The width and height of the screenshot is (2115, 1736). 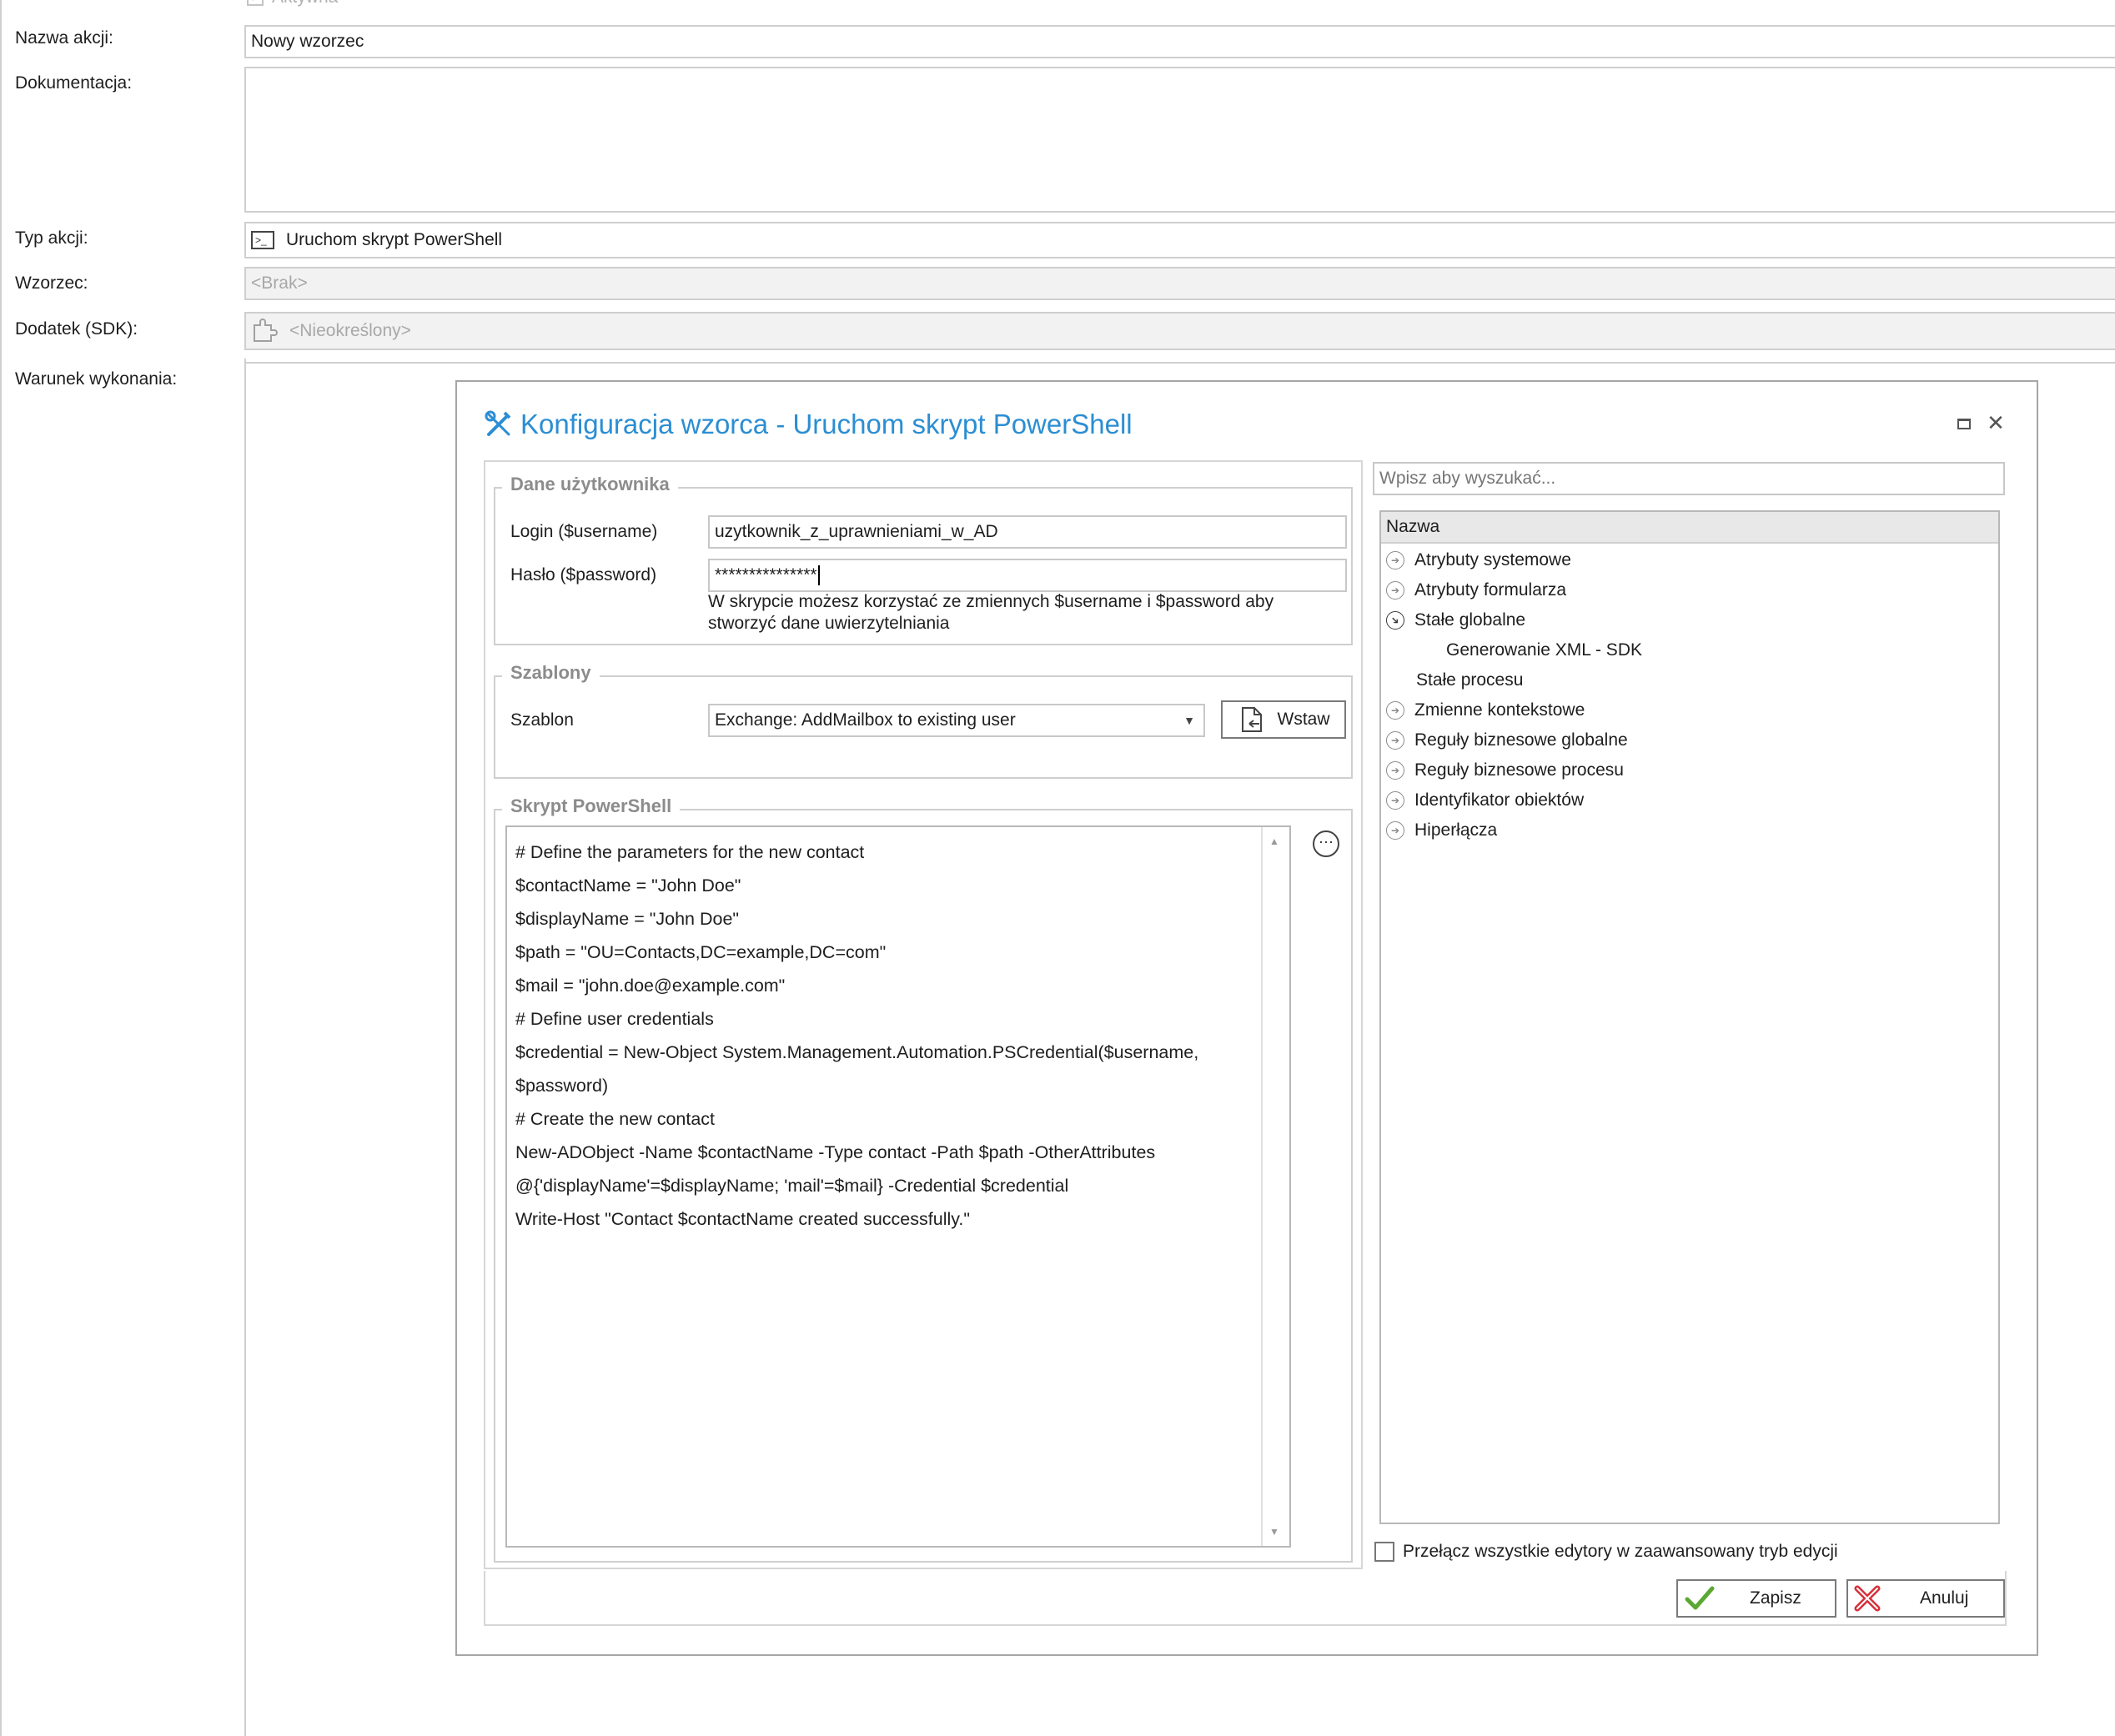 I want to click on tree-item-process-business-rules: ➔ Reguły biznesowe procesu, so click(x=1686, y=770).